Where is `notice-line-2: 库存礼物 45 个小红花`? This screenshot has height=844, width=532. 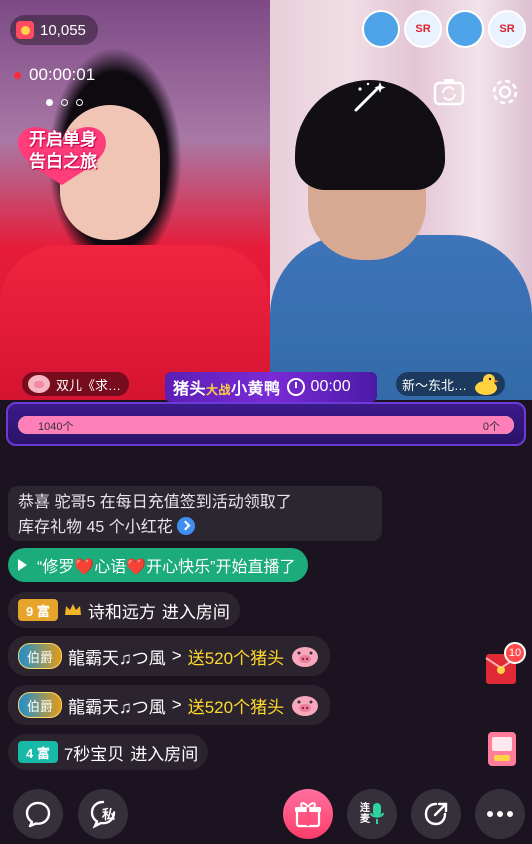 notice-line-2: 库存礼物 45 个小红花 is located at coordinates (95, 527).